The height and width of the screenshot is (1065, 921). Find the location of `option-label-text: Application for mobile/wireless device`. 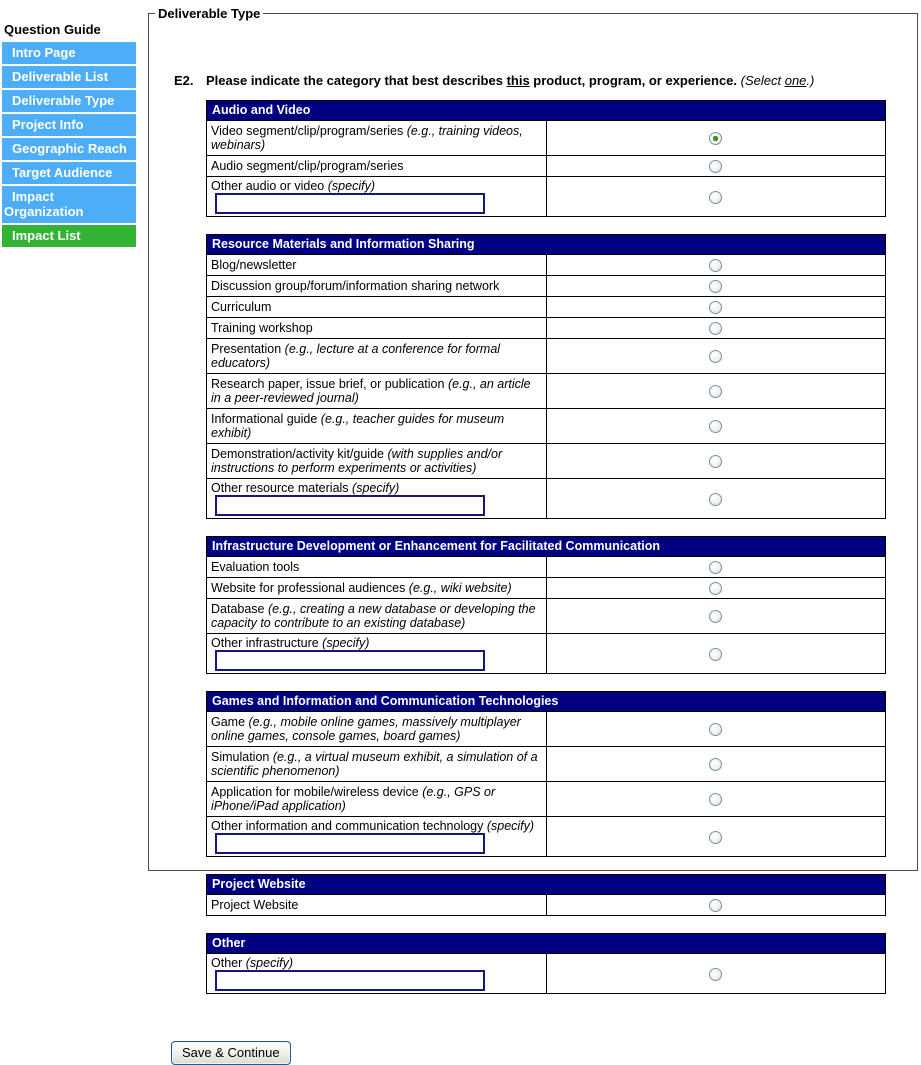

option-label-text: Application for mobile/wireless device is located at coordinates (317, 792).